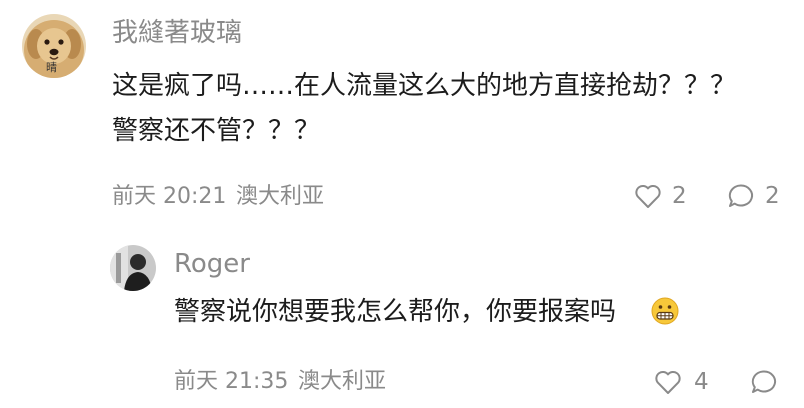 Image resolution: width=804 pixels, height=408 pixels. What do you see at coordinates (342, 381) in the screenshot?
I see `reply-location: 澳大利亚` at bounding box center [342, 381].